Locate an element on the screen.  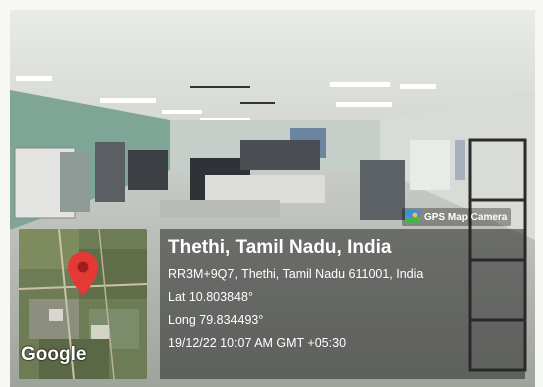
latitude-line: Lat 10.803848° is located at coordinates (210, 297).